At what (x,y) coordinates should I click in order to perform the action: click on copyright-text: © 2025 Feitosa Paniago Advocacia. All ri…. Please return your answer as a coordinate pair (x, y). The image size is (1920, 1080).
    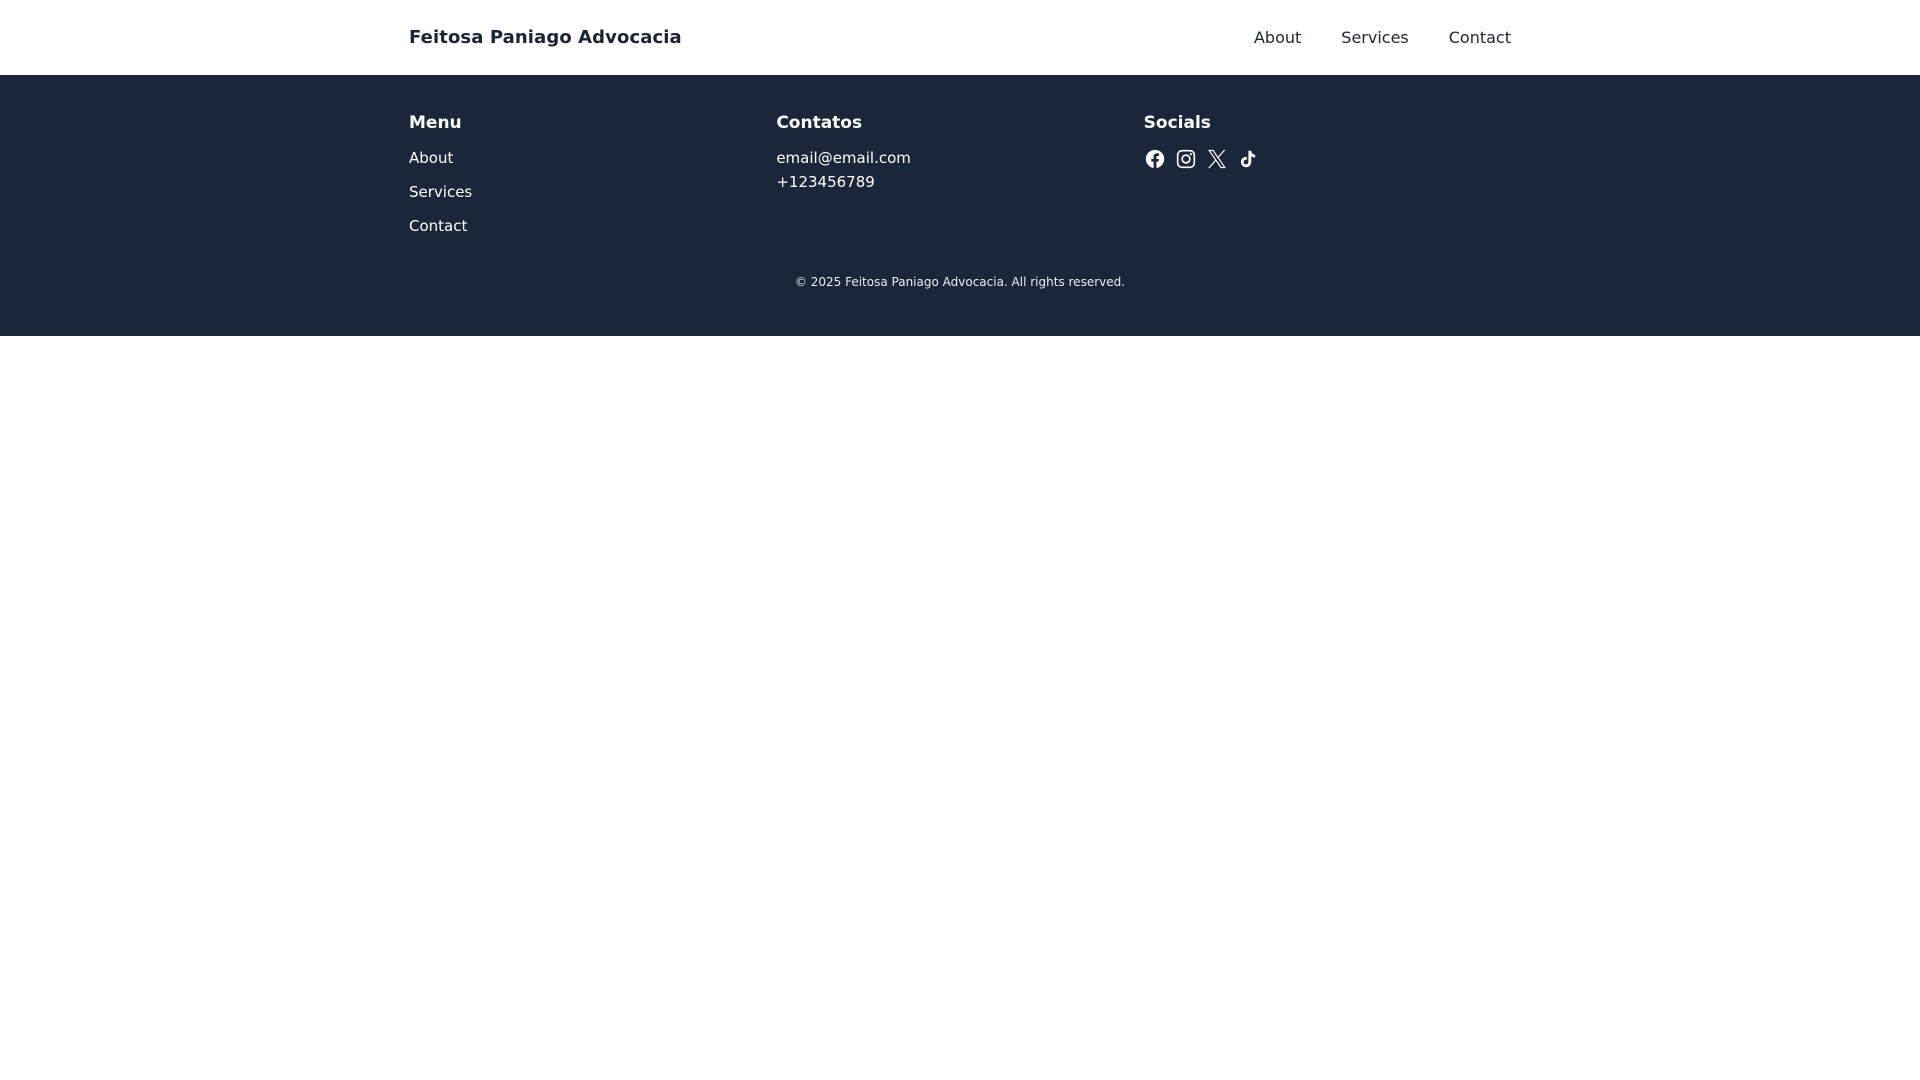
    Looking at the image, I should click on (960, 282).